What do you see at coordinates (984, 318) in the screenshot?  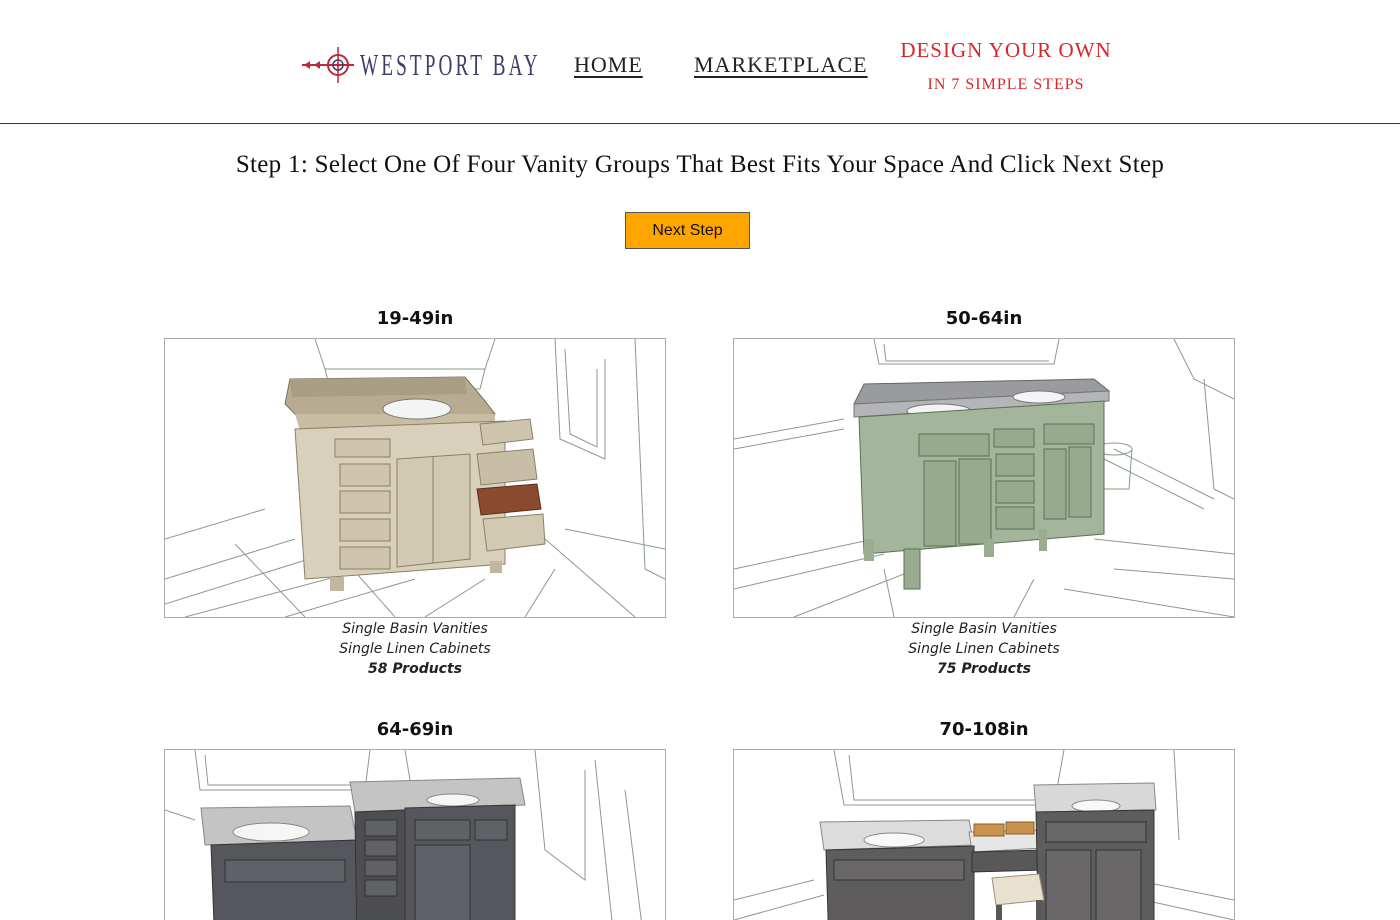 I see `group-size-label: 50-64in` at bounding box center [984, 318].